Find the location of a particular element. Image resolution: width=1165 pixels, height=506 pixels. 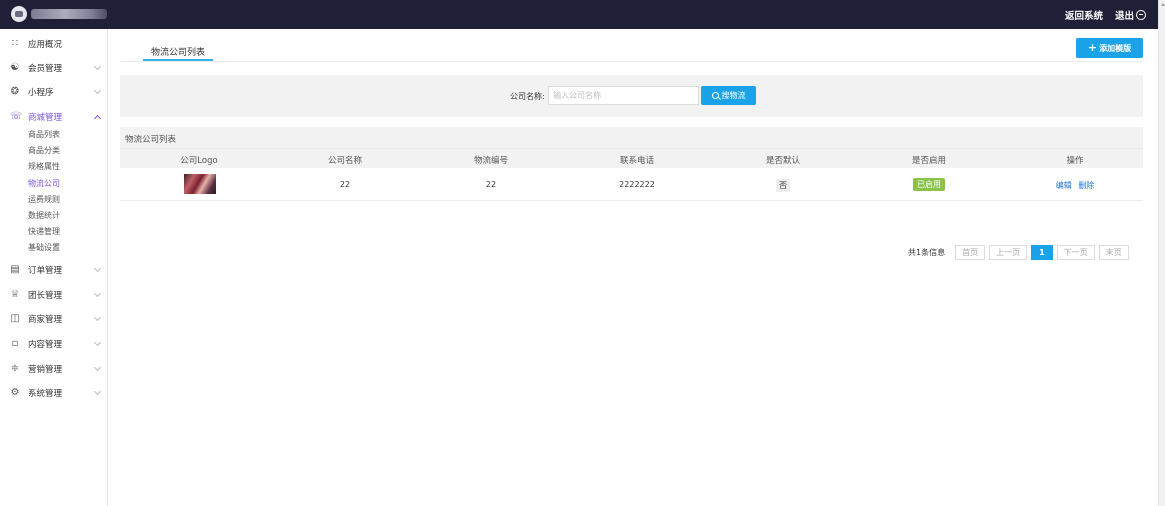

phone-cell: 2222222 is located at coordinates (637, 184).